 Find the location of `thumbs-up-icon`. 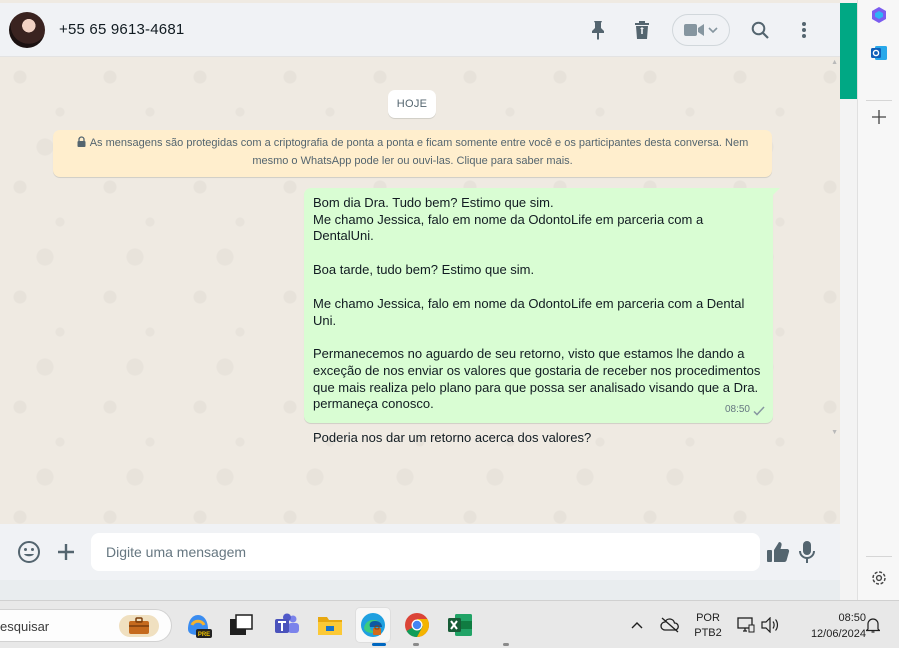

thumbs-up-icon is located at coordinates (778, 552).